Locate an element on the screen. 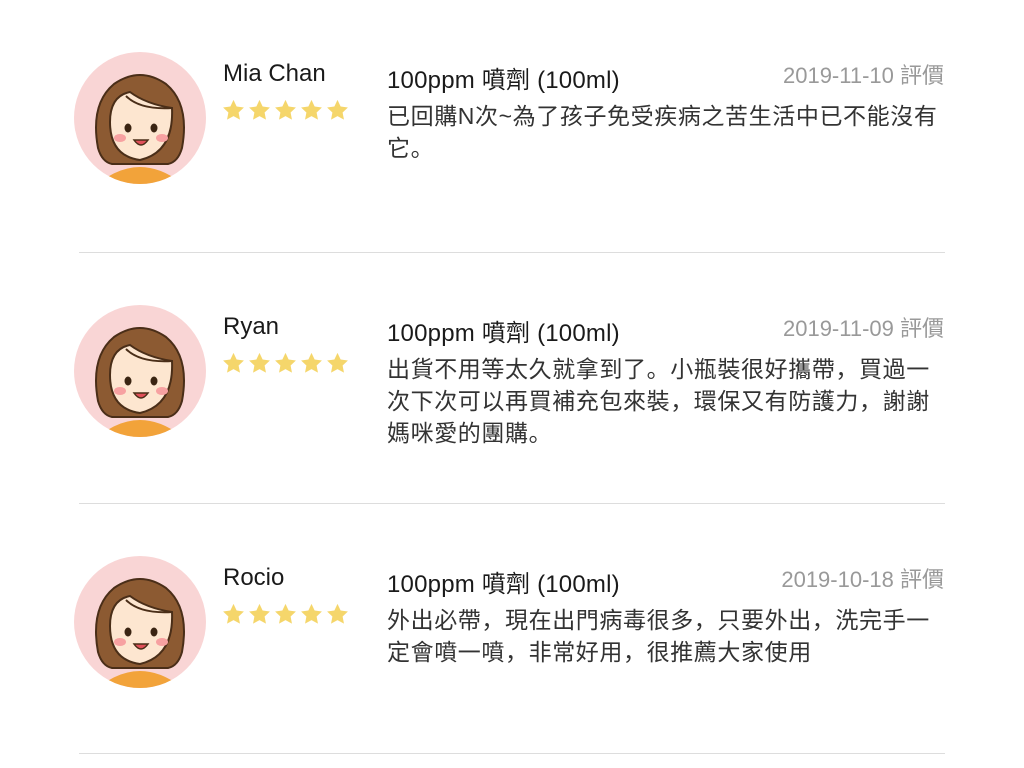 This screenshot has height=768, width=1024. review-date: 2019-10-18 評價 is located at coordinates (862, 579).